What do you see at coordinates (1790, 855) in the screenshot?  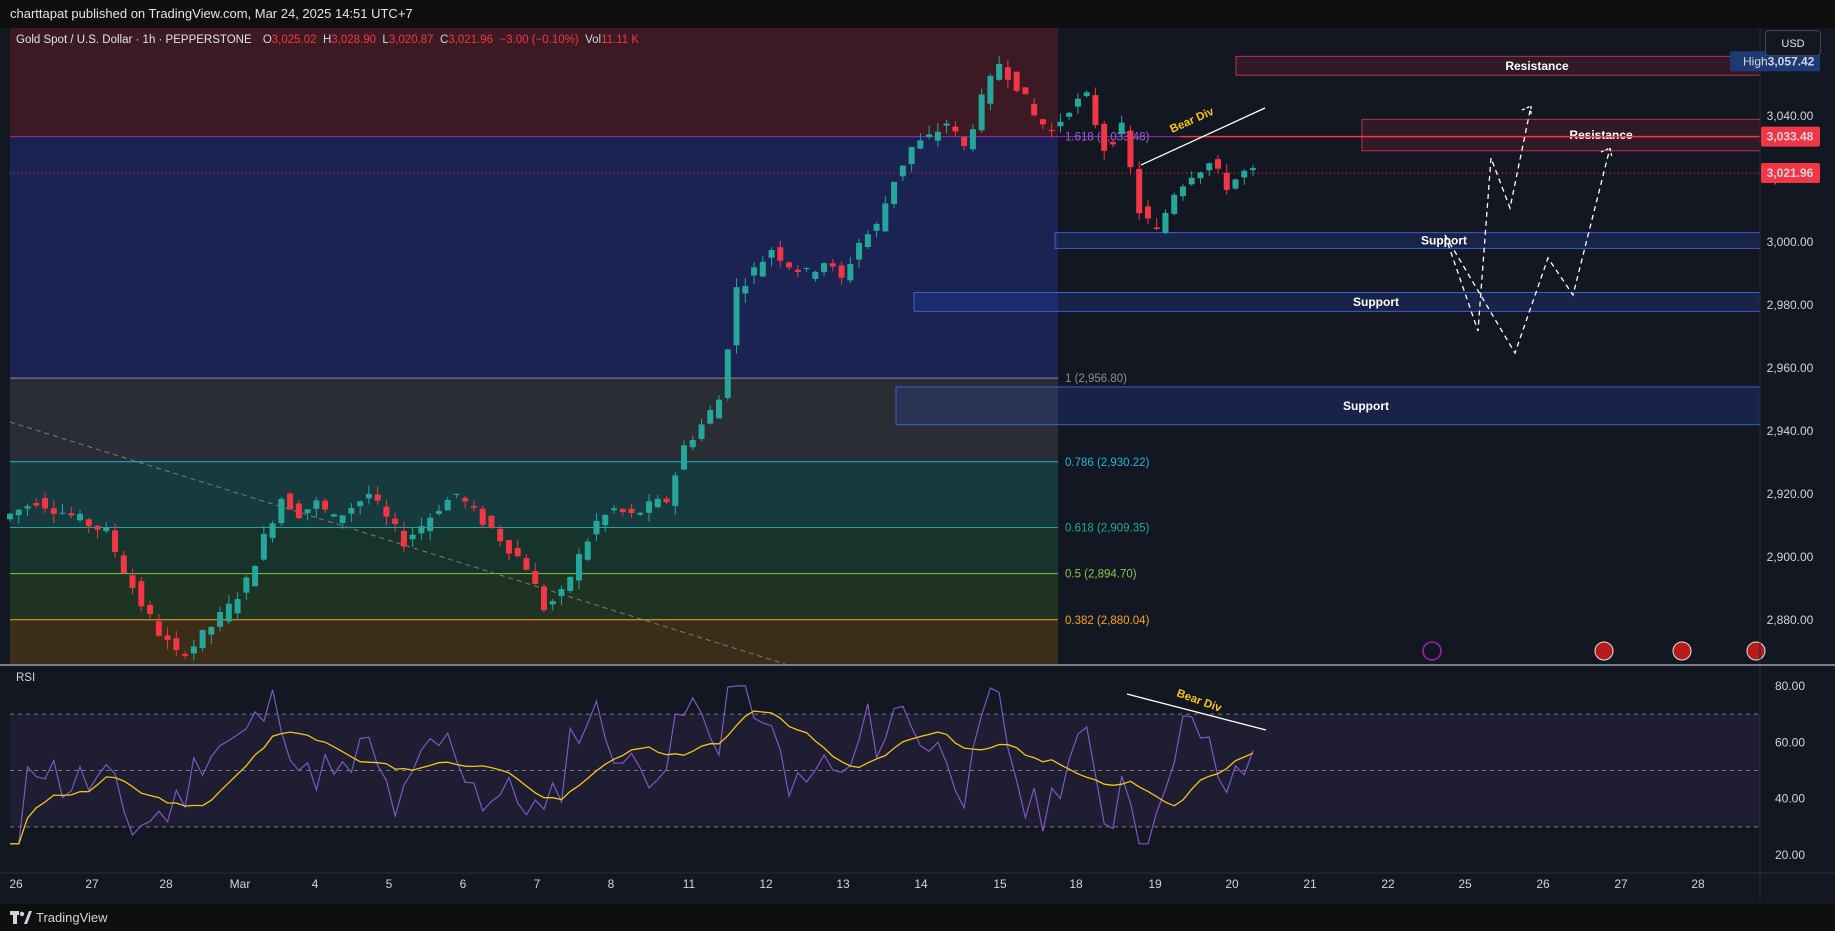 I see `rsi-tick-label: 20.00` at bounding box center [1790, 855].